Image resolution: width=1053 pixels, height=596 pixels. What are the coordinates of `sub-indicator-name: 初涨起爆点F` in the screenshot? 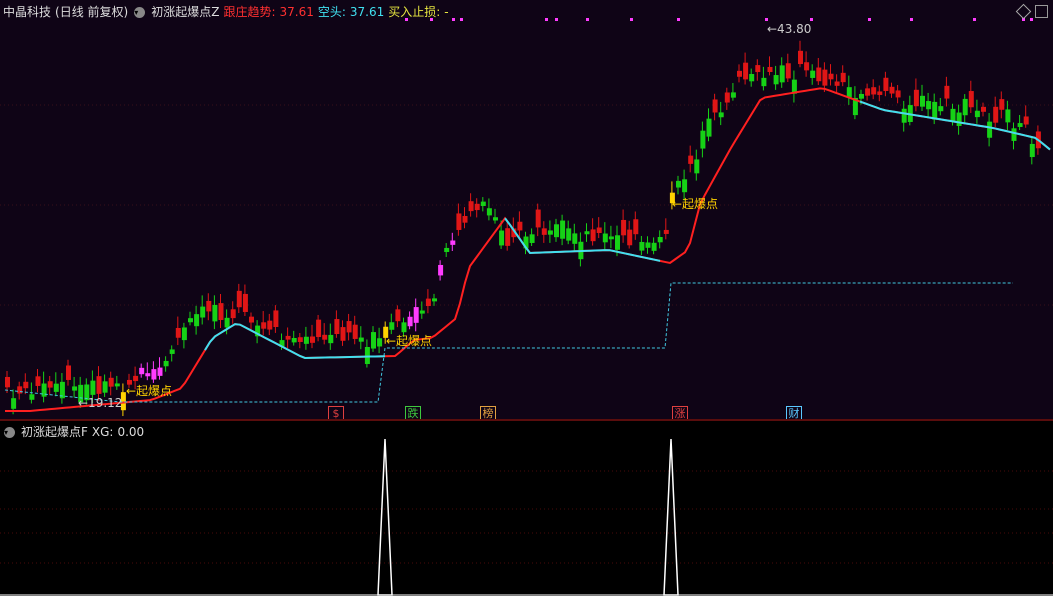 It's located at (54, 432).